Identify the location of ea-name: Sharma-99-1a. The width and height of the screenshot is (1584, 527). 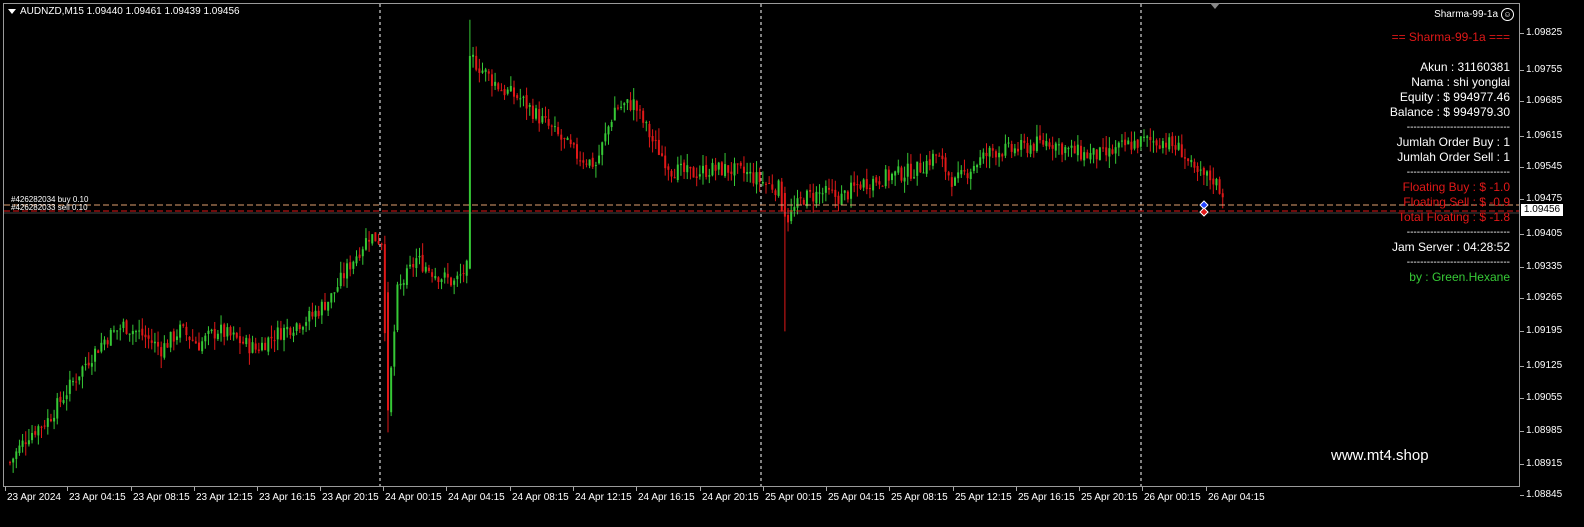
(1466, 14).